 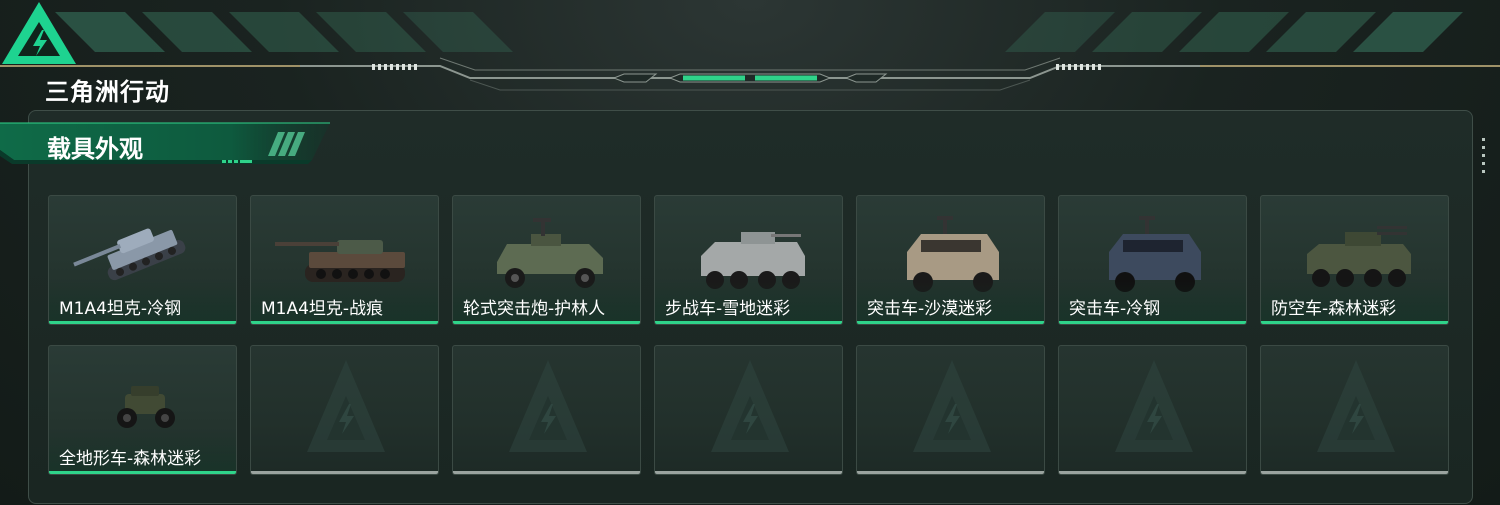 I want to click on vehicle-card: M1A4坦克-冷钢, so click(x=142, y=260).